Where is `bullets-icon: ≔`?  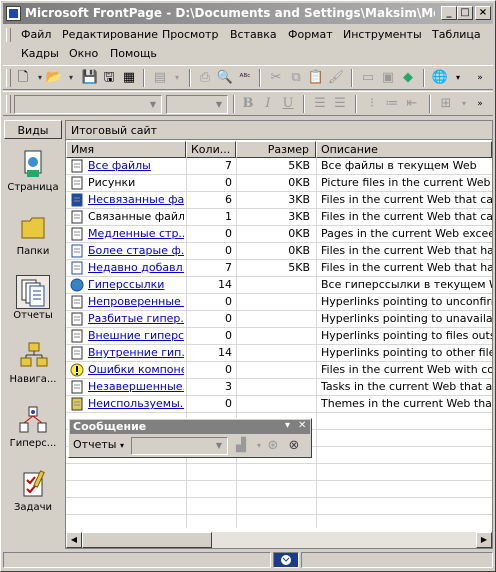 bullets-icon: ≔ is located at coordinates (392, 104).